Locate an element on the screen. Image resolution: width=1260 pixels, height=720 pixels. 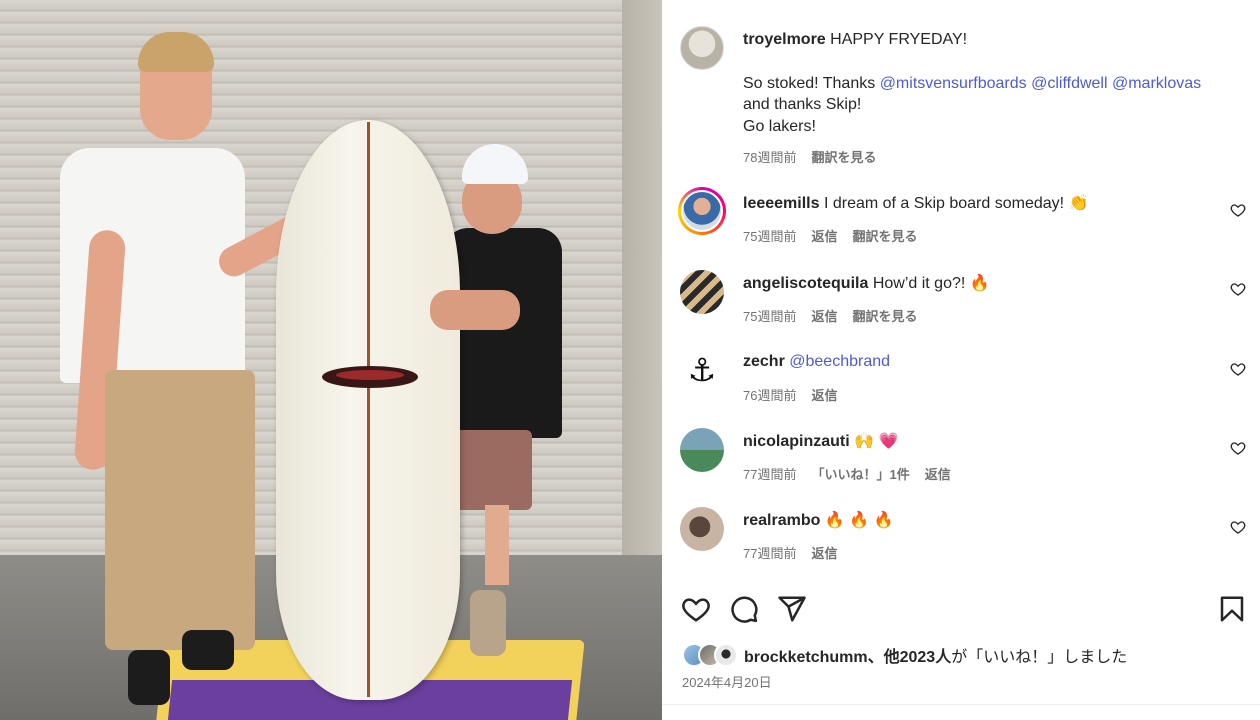
likes-others: 、他2023人 is located at coordinates (910, 657).